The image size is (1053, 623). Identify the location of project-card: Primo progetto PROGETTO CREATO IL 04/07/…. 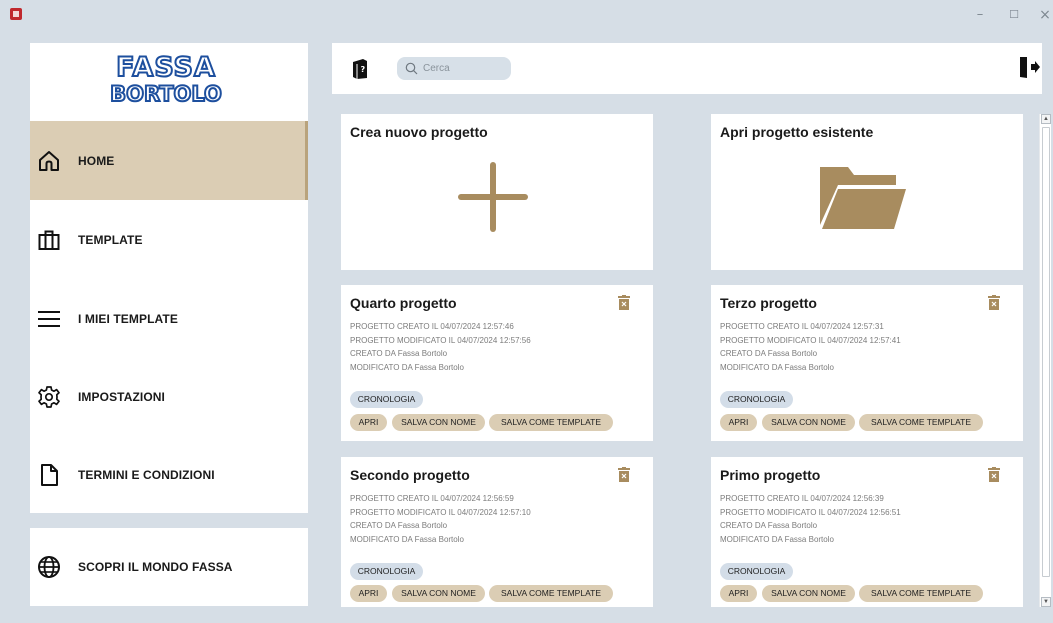
(867, 532).